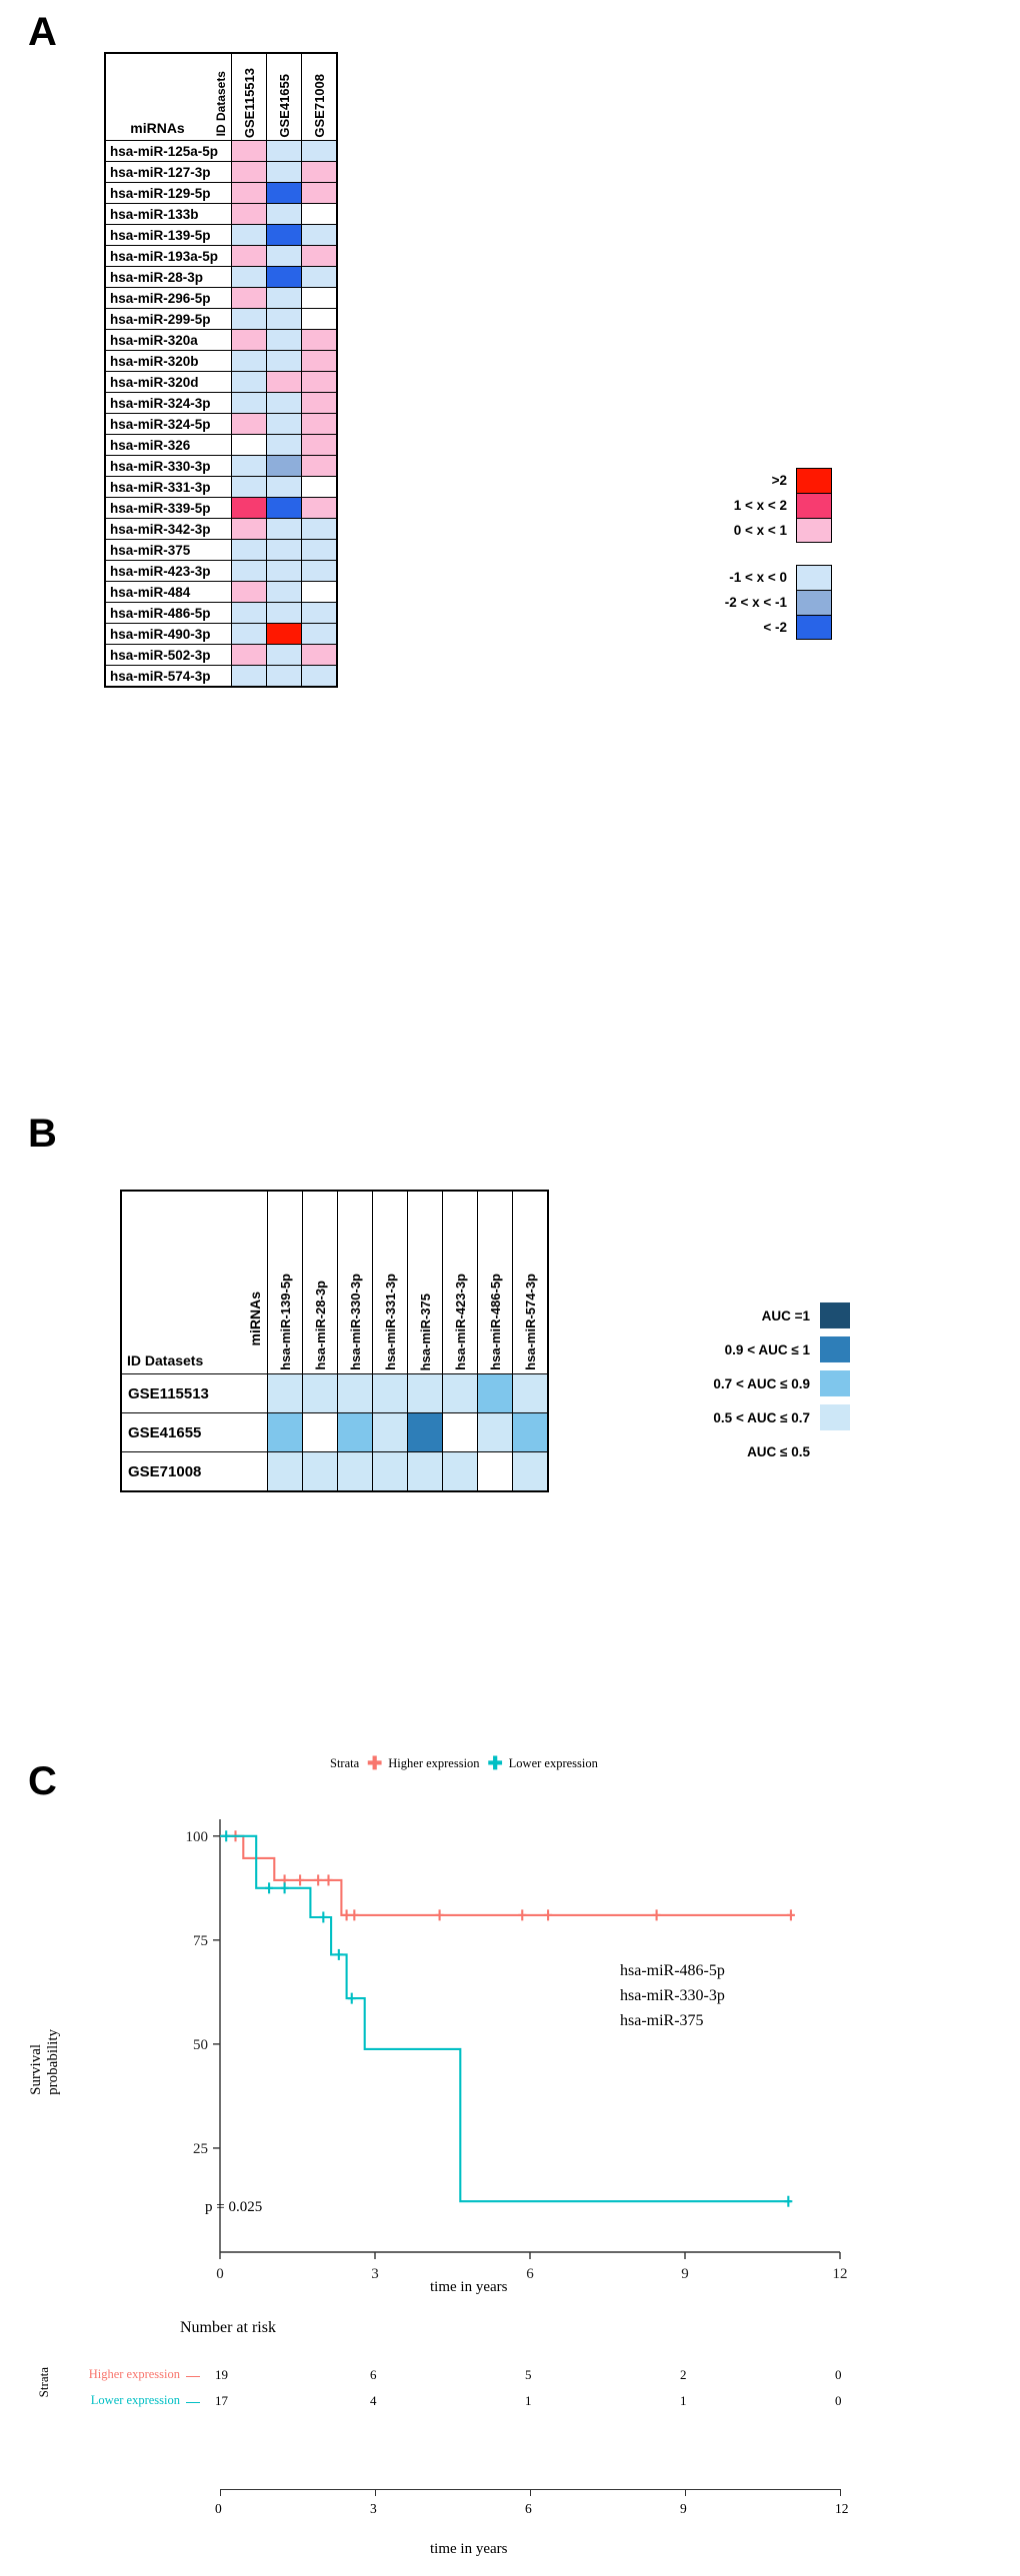  What do you see at coordinates (168, 550) in the screenshot?
I see `panel-a-row-label-19: hsa-miR-375` at bounding box center [168, 550].